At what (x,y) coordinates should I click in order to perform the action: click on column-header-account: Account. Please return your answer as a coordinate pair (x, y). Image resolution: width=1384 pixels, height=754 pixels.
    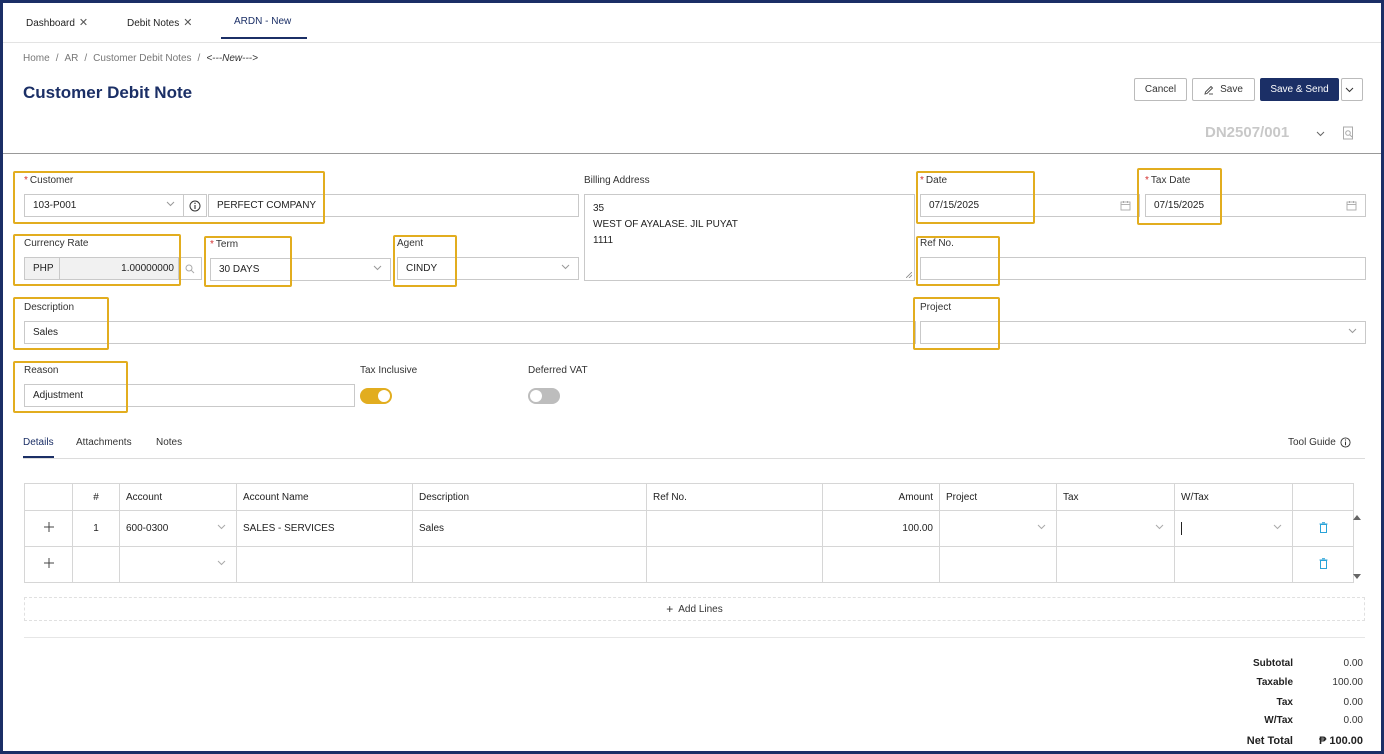
    Looking at the image, I should click on (178, 497).